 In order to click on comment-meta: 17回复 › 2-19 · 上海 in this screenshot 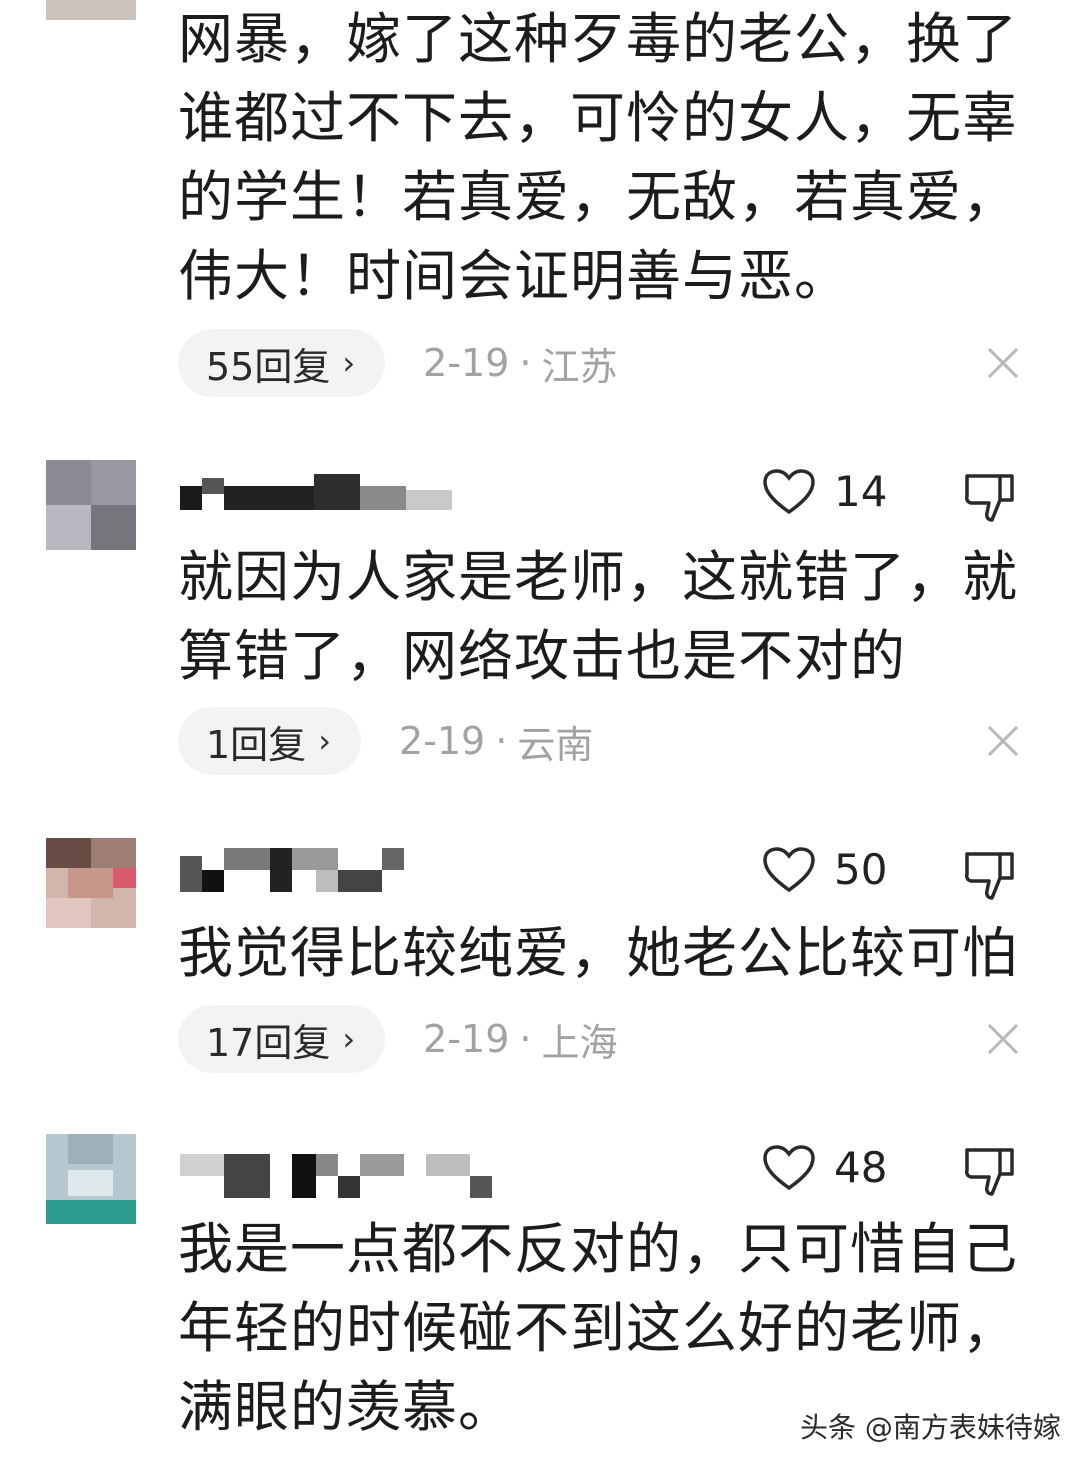, I will do `click(398, 1039)`.